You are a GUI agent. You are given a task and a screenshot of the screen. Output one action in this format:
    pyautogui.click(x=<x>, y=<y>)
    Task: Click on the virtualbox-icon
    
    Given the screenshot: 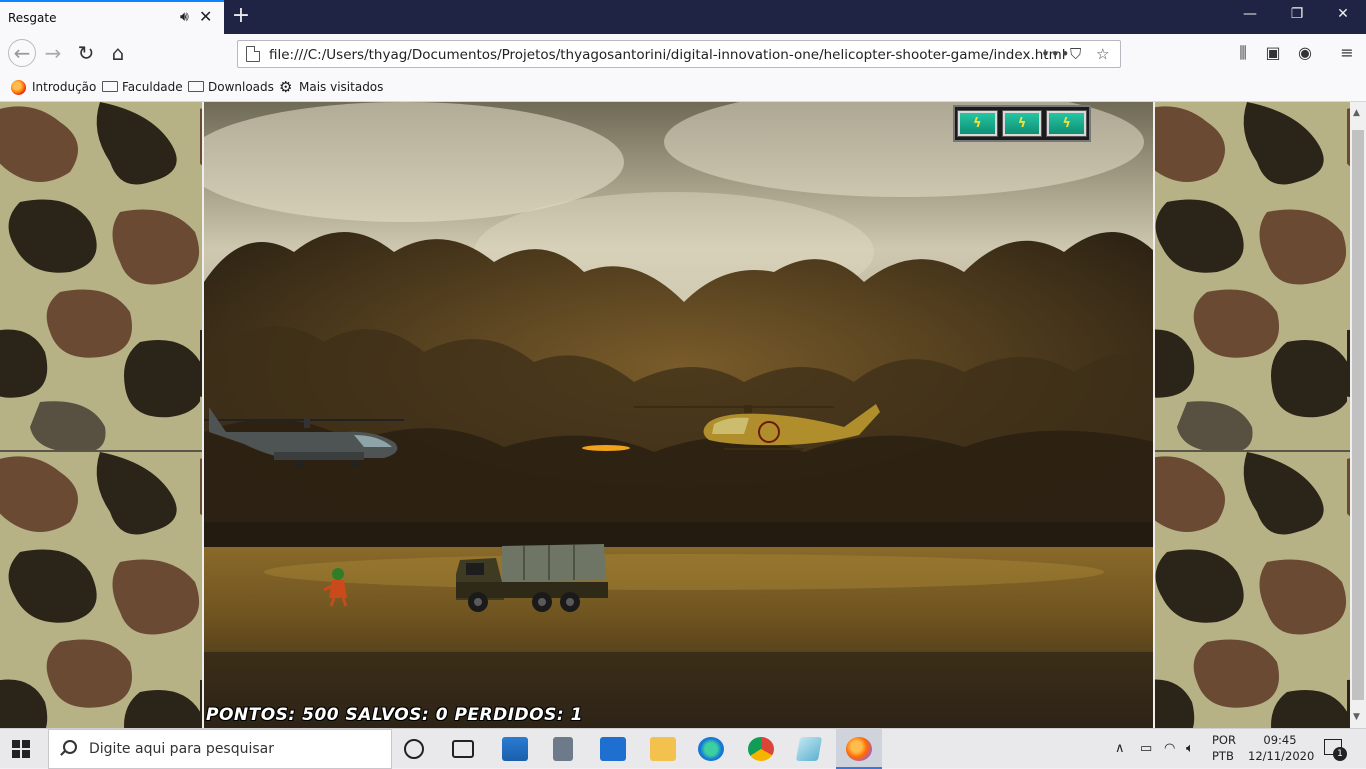 What is the action you would take?
    pyautogui.click(x=809, y=749)
    